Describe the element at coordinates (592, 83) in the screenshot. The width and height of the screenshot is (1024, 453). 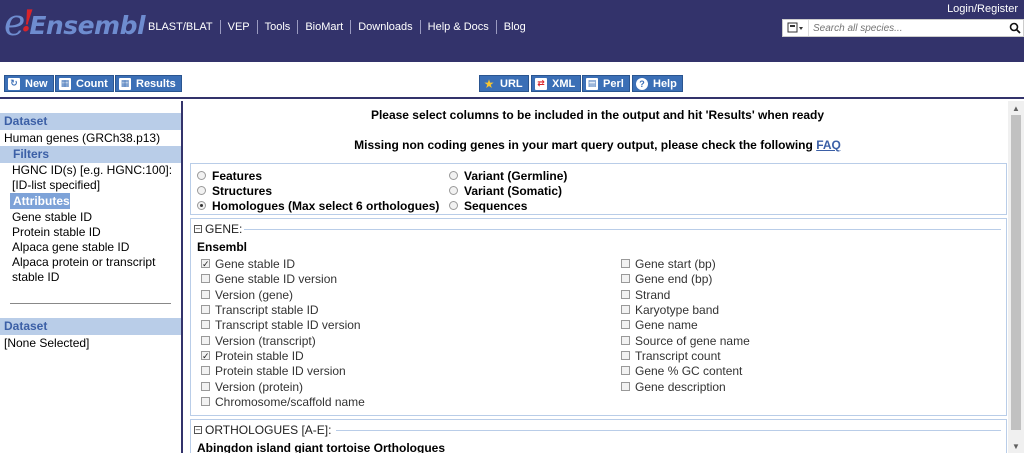
I see `document-icon: ▤` at that location.